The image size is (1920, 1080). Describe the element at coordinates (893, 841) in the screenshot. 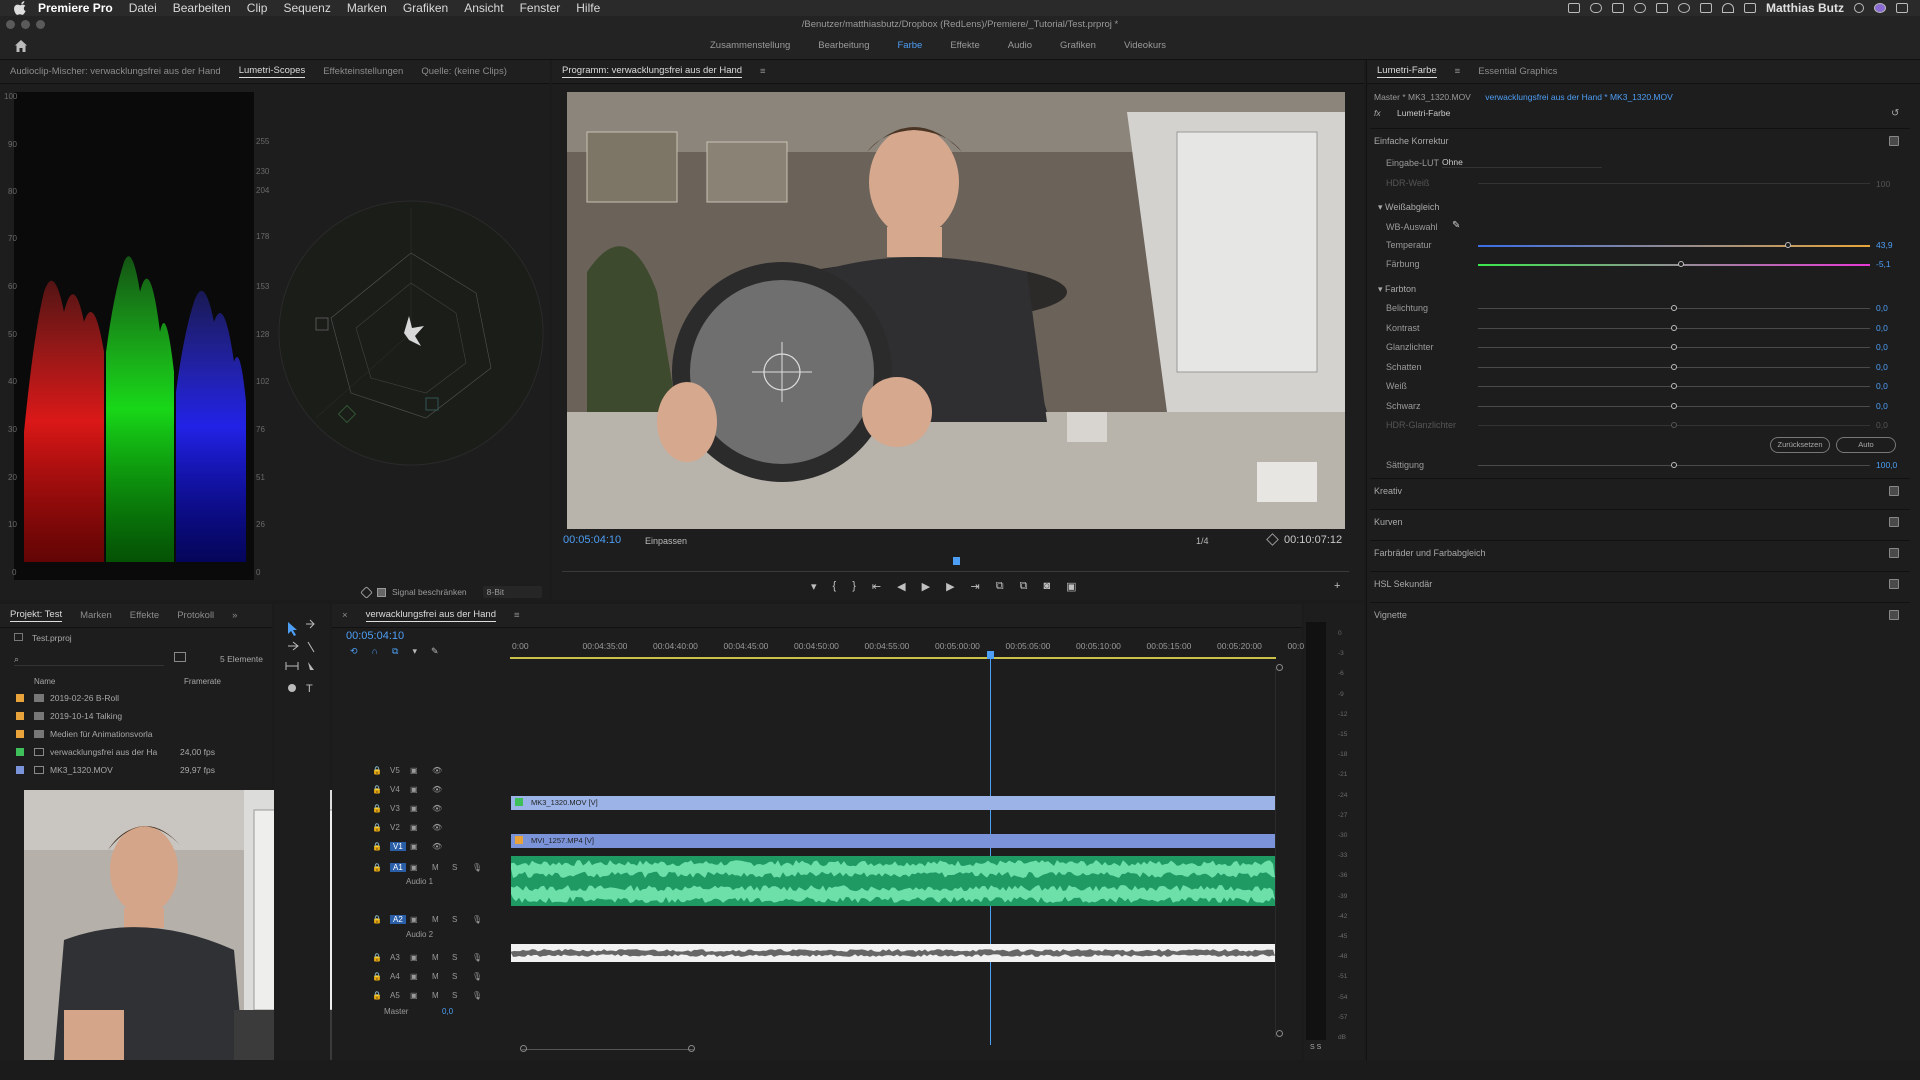

I see `clip-v1: MVI_1257.MP4 [V]` at that location.